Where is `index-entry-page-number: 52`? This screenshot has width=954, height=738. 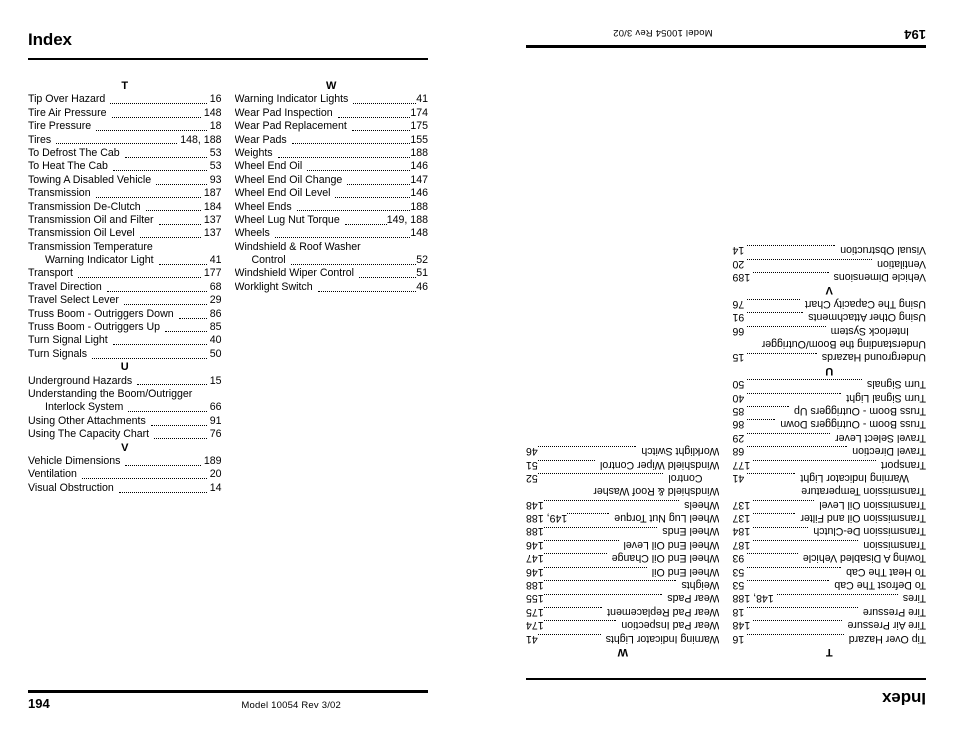
index-entry-page-number: 52 is located at coordinates (422, 260).